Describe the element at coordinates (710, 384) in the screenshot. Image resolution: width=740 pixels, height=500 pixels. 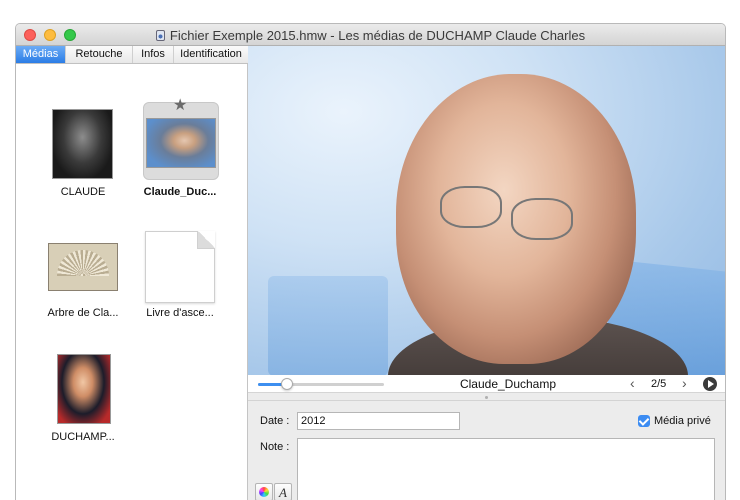
I see `play-icon` at that location.